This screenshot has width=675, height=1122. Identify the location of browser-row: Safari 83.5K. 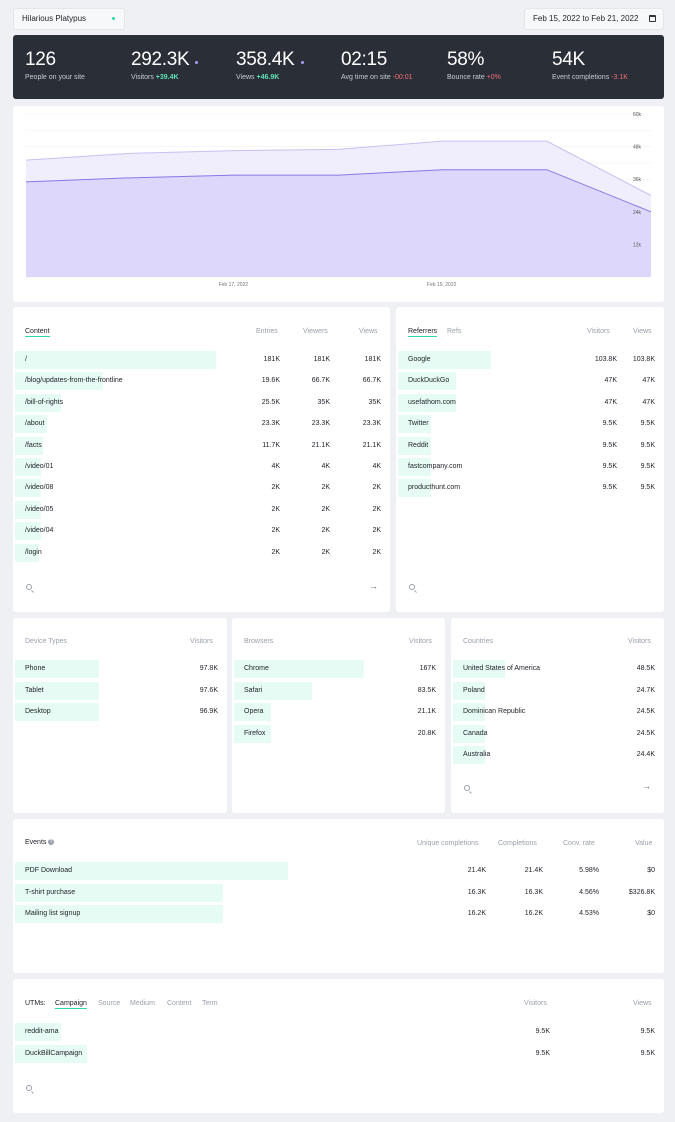
(339, 690).